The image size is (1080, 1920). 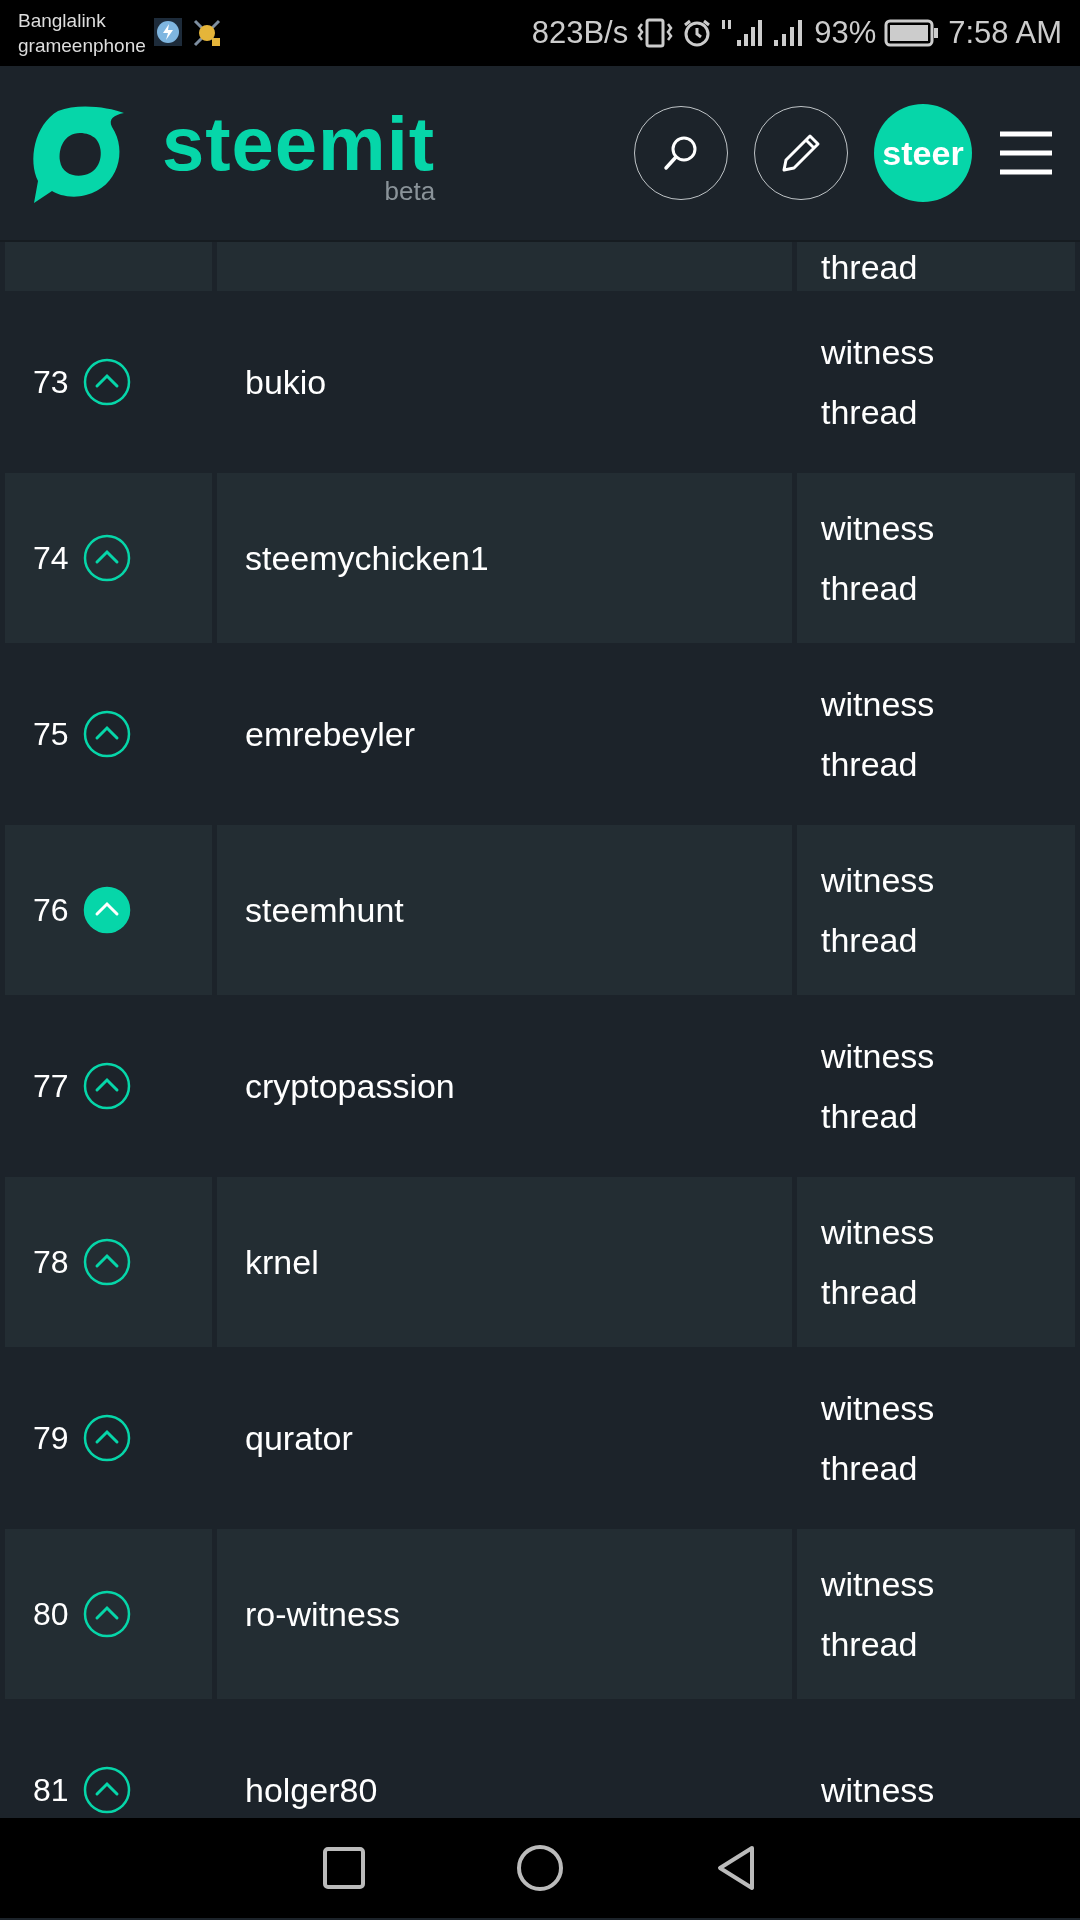 What do you see at coordinates (1005, 33) in the screenshot?
I see `clock-time: 7:58 AM` at bounding box center [1005, 33].